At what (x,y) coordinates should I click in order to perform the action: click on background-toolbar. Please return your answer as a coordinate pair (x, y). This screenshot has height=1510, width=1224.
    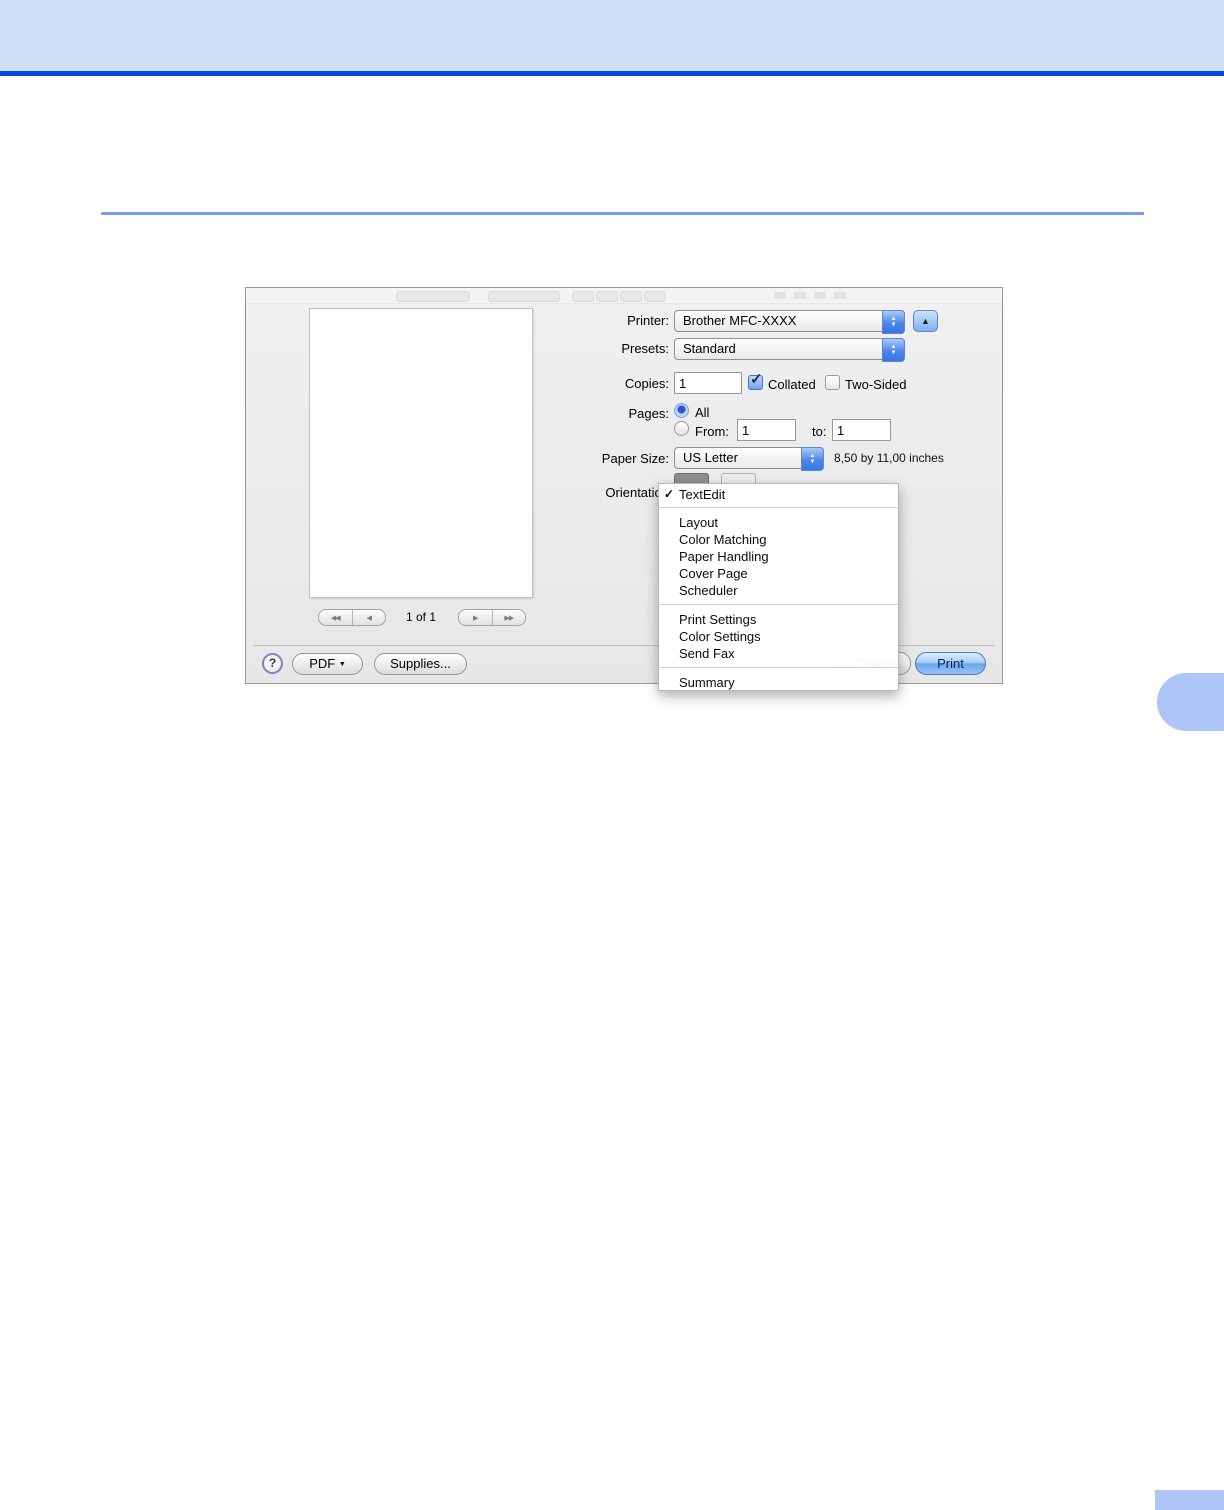
    Looking at the image, I should click on (624, 296).